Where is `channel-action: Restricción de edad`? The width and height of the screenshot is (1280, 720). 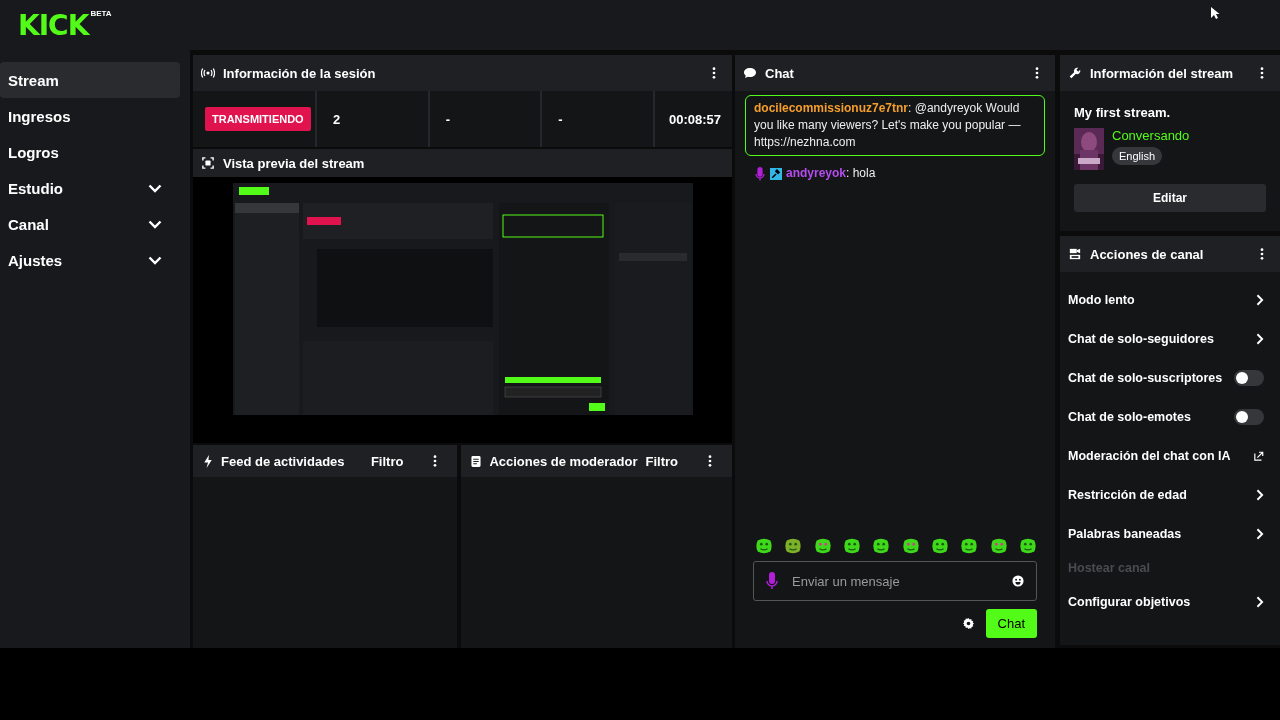
channel-action: Restricción de edad is located at coordinates (1127, 494).